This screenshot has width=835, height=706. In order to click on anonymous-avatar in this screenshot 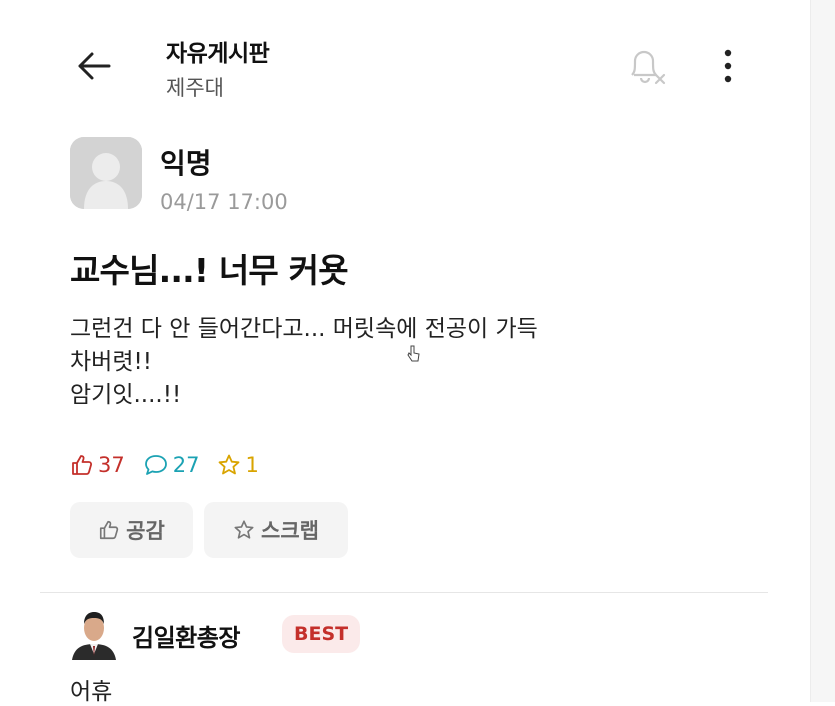, I will do `click(106, 173)`.